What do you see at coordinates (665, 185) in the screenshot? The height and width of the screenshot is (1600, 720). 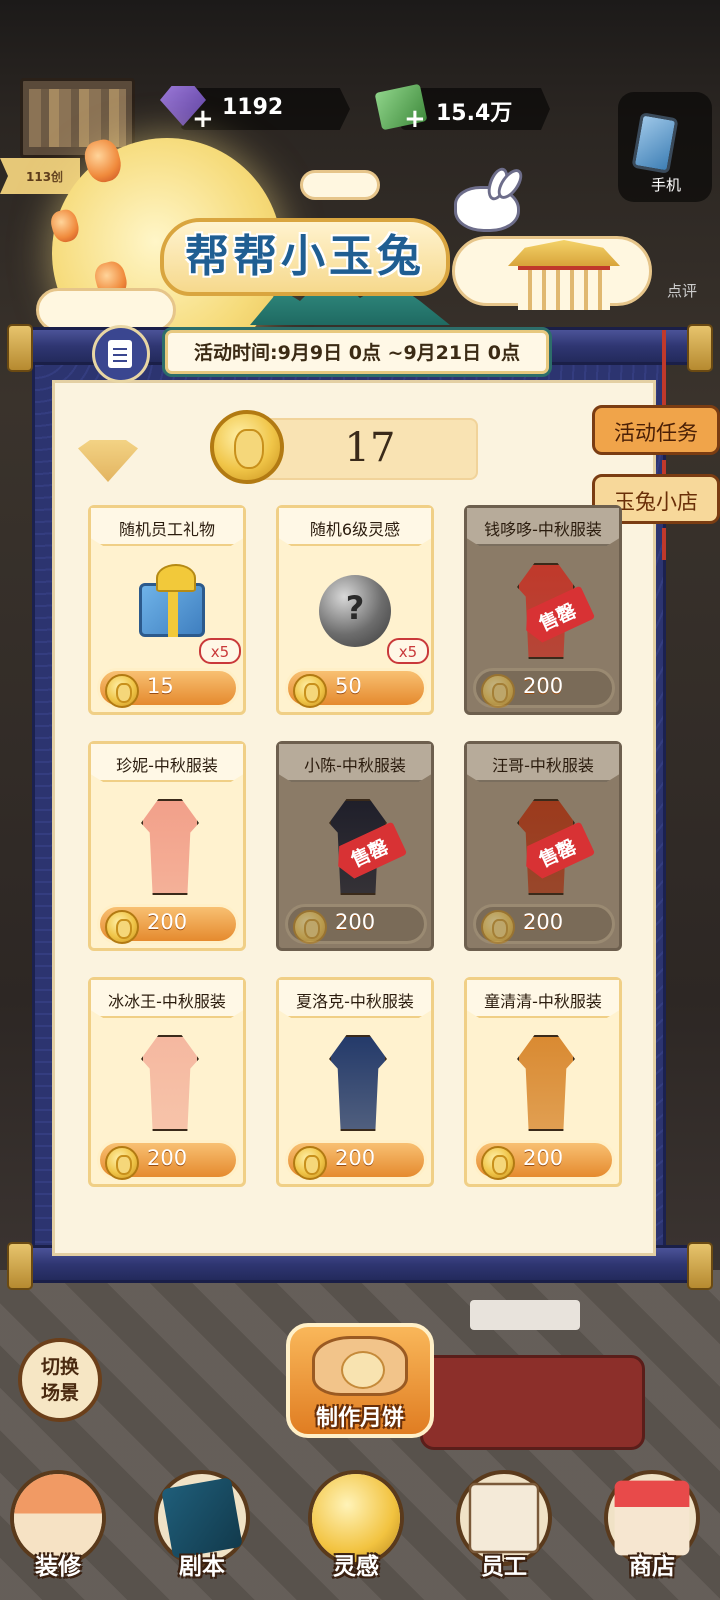 I see `phone-label: 手机` at bounding box center [665, 185].